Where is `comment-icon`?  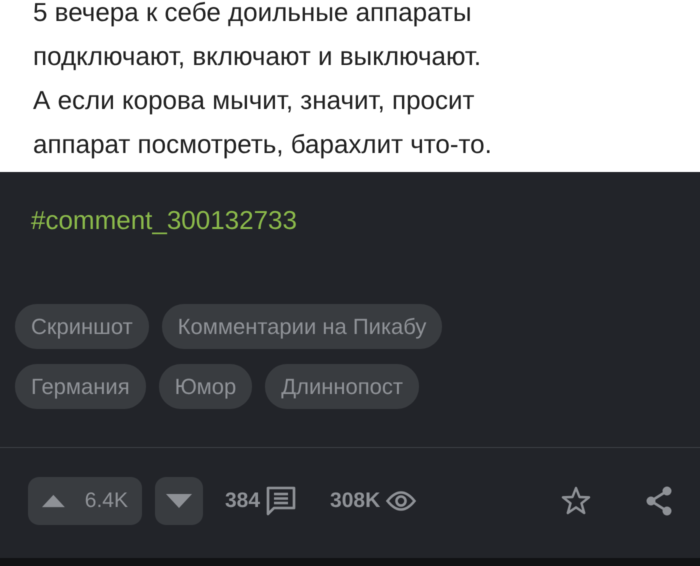 comment-icon is located at coordinates (281, 501).